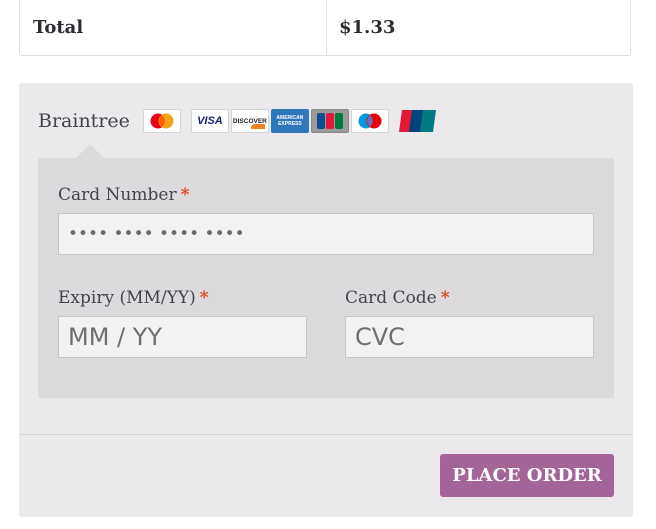 This screenshot has width=656, height=529. I want to click on total-value: $1.33, so click(367, 27).